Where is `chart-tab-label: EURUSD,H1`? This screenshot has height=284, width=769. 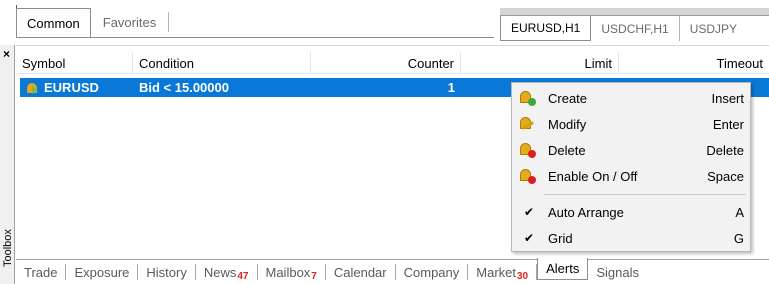 chart-tab-label: EURUSD,H1 is located at coordinates (546, 28).